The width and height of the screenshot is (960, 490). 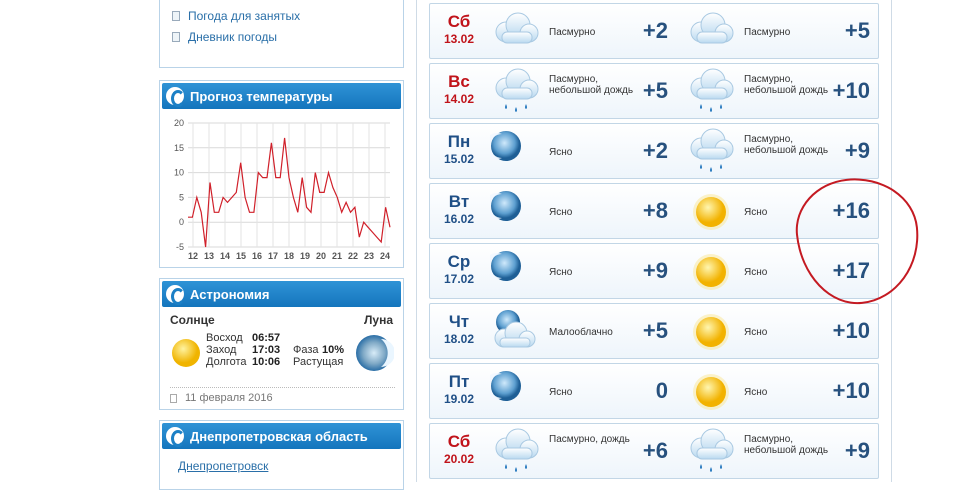 What do you see at coordinates (459, 201) in the screenshot?
I see `day-name: Вт` at bounding box center [459, 201].